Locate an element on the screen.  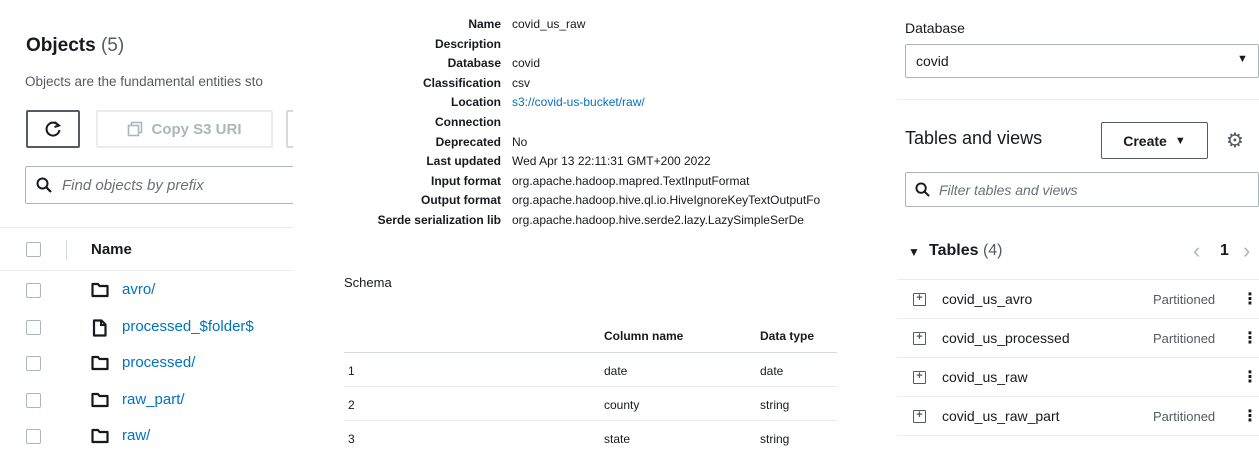
object-row: raw/ is located at coordinates (146, 436).